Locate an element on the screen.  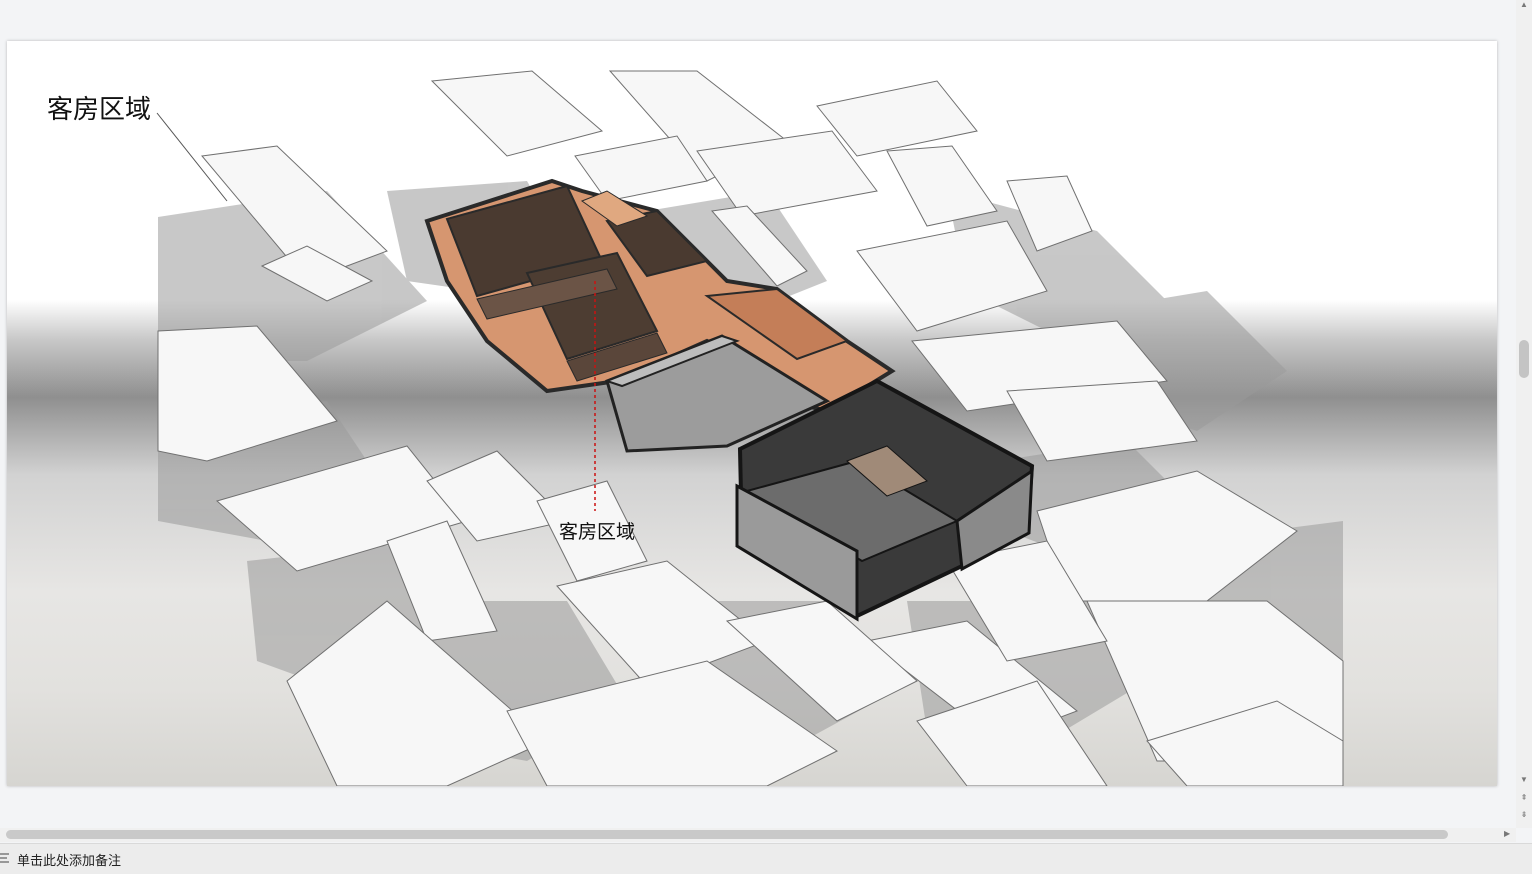
horizontal-scrollbar: ▶ is located at coordinates (758, 835).